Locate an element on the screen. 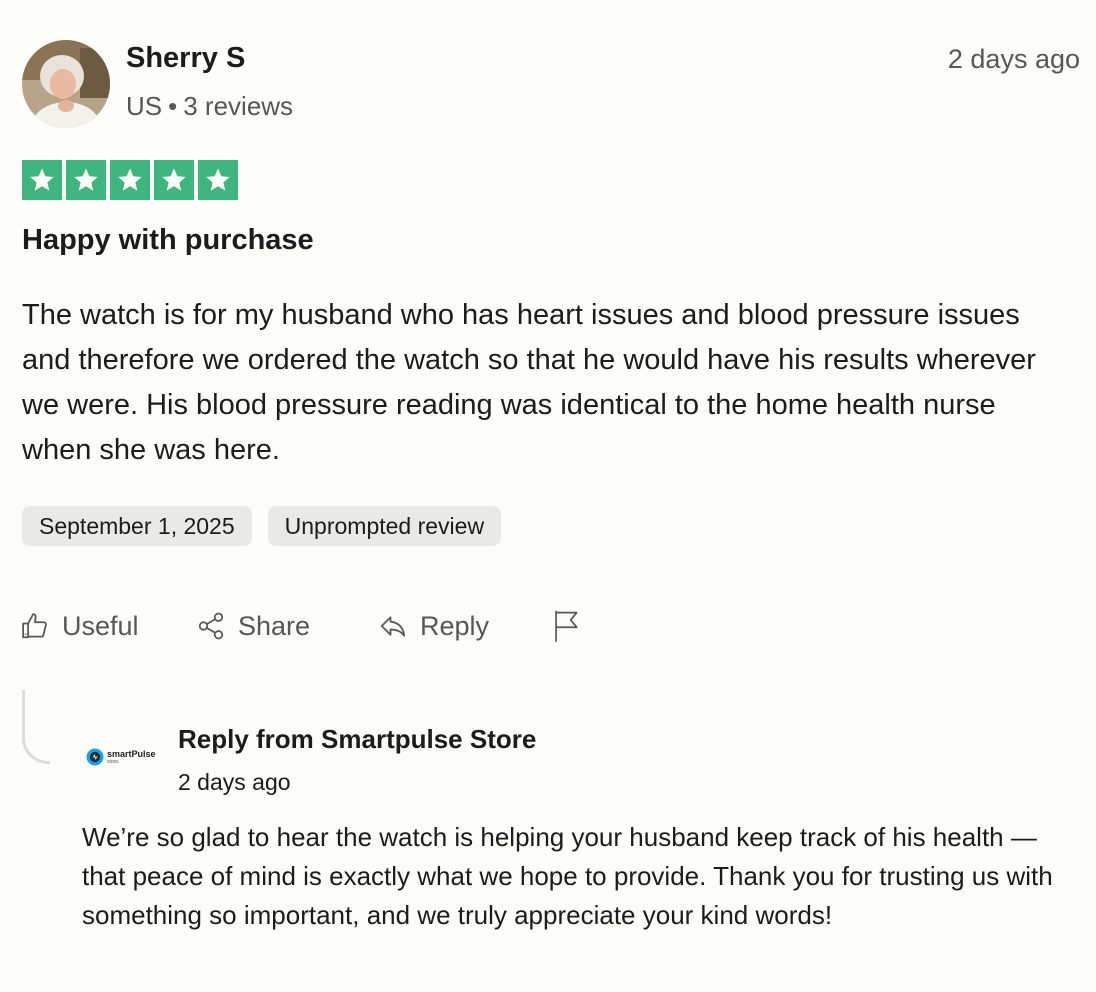 This screenshot has width=1096, height=992. reply-header: Reply from Smartpulse Store is located at coordinates (357, 739).